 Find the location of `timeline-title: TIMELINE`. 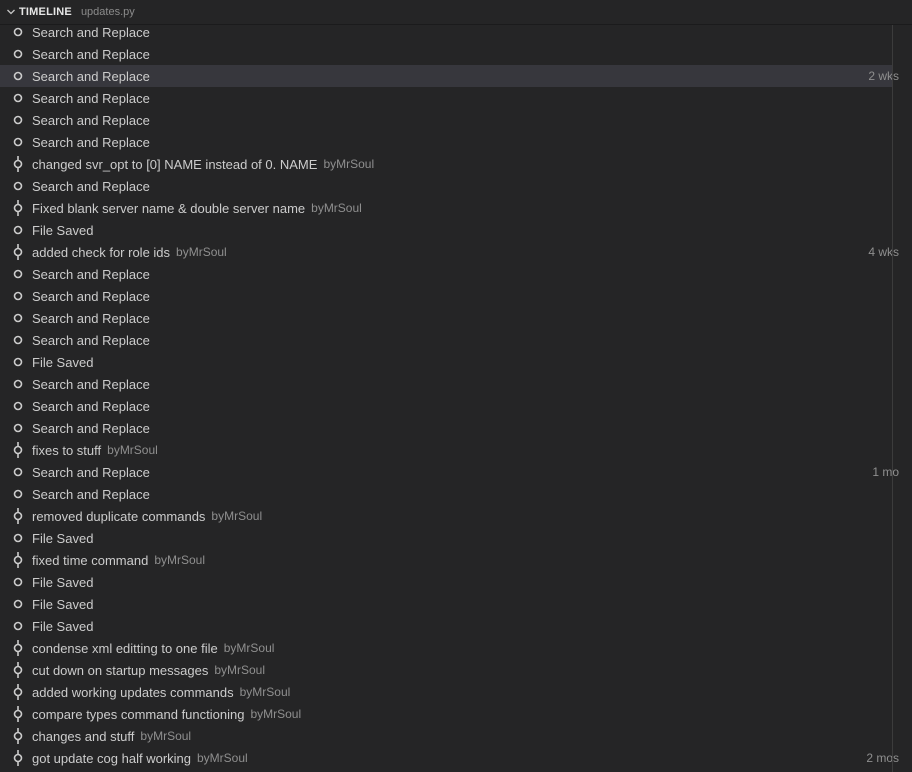

timeline-title: TIMELINE is located at coordinates (45, 12).